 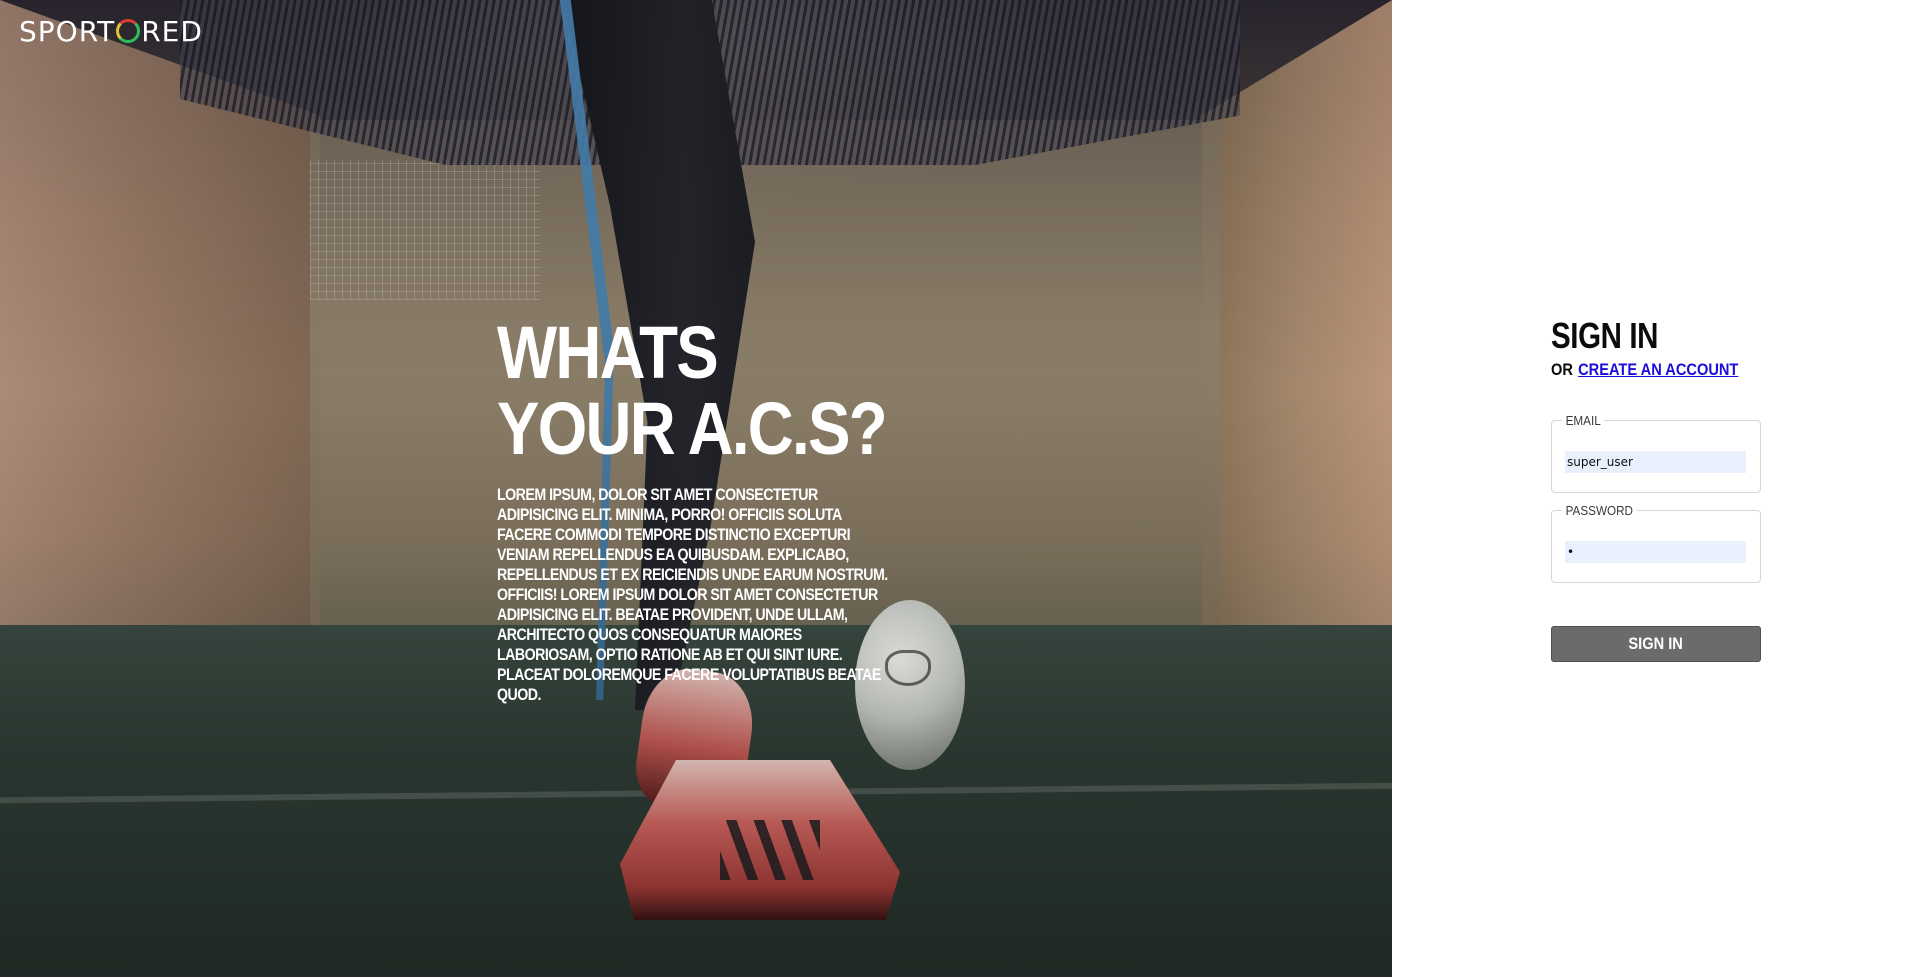 I want to click on signin-button: SIGN IN, so click(x=1656, y=644).